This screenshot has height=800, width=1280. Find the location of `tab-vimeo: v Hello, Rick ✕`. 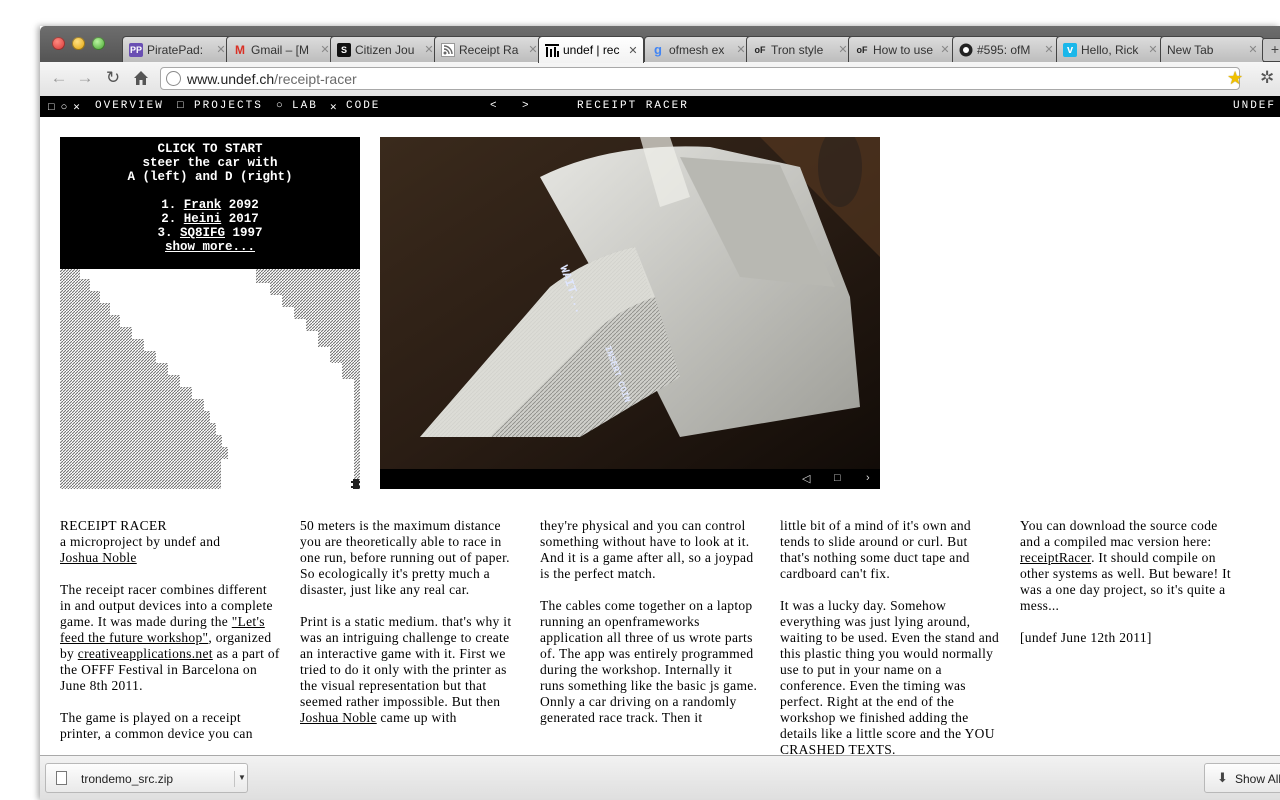

tab-vimeo: v Hello, Rick ✕ is located at coordinates (1110, 49).